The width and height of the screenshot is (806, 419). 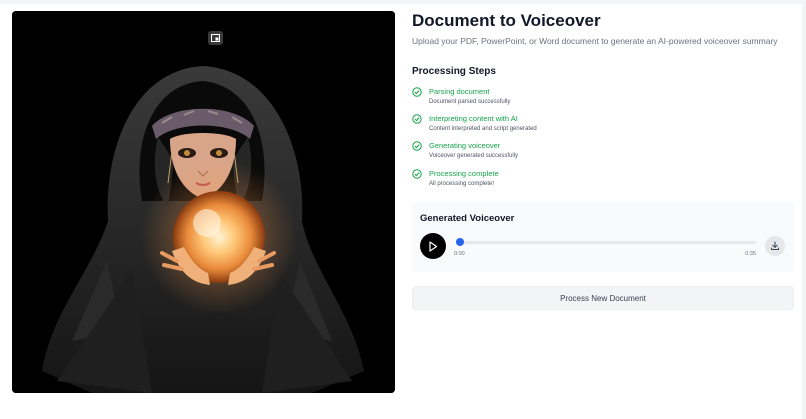 I want to click on play-button, so click(x=433, y=246).